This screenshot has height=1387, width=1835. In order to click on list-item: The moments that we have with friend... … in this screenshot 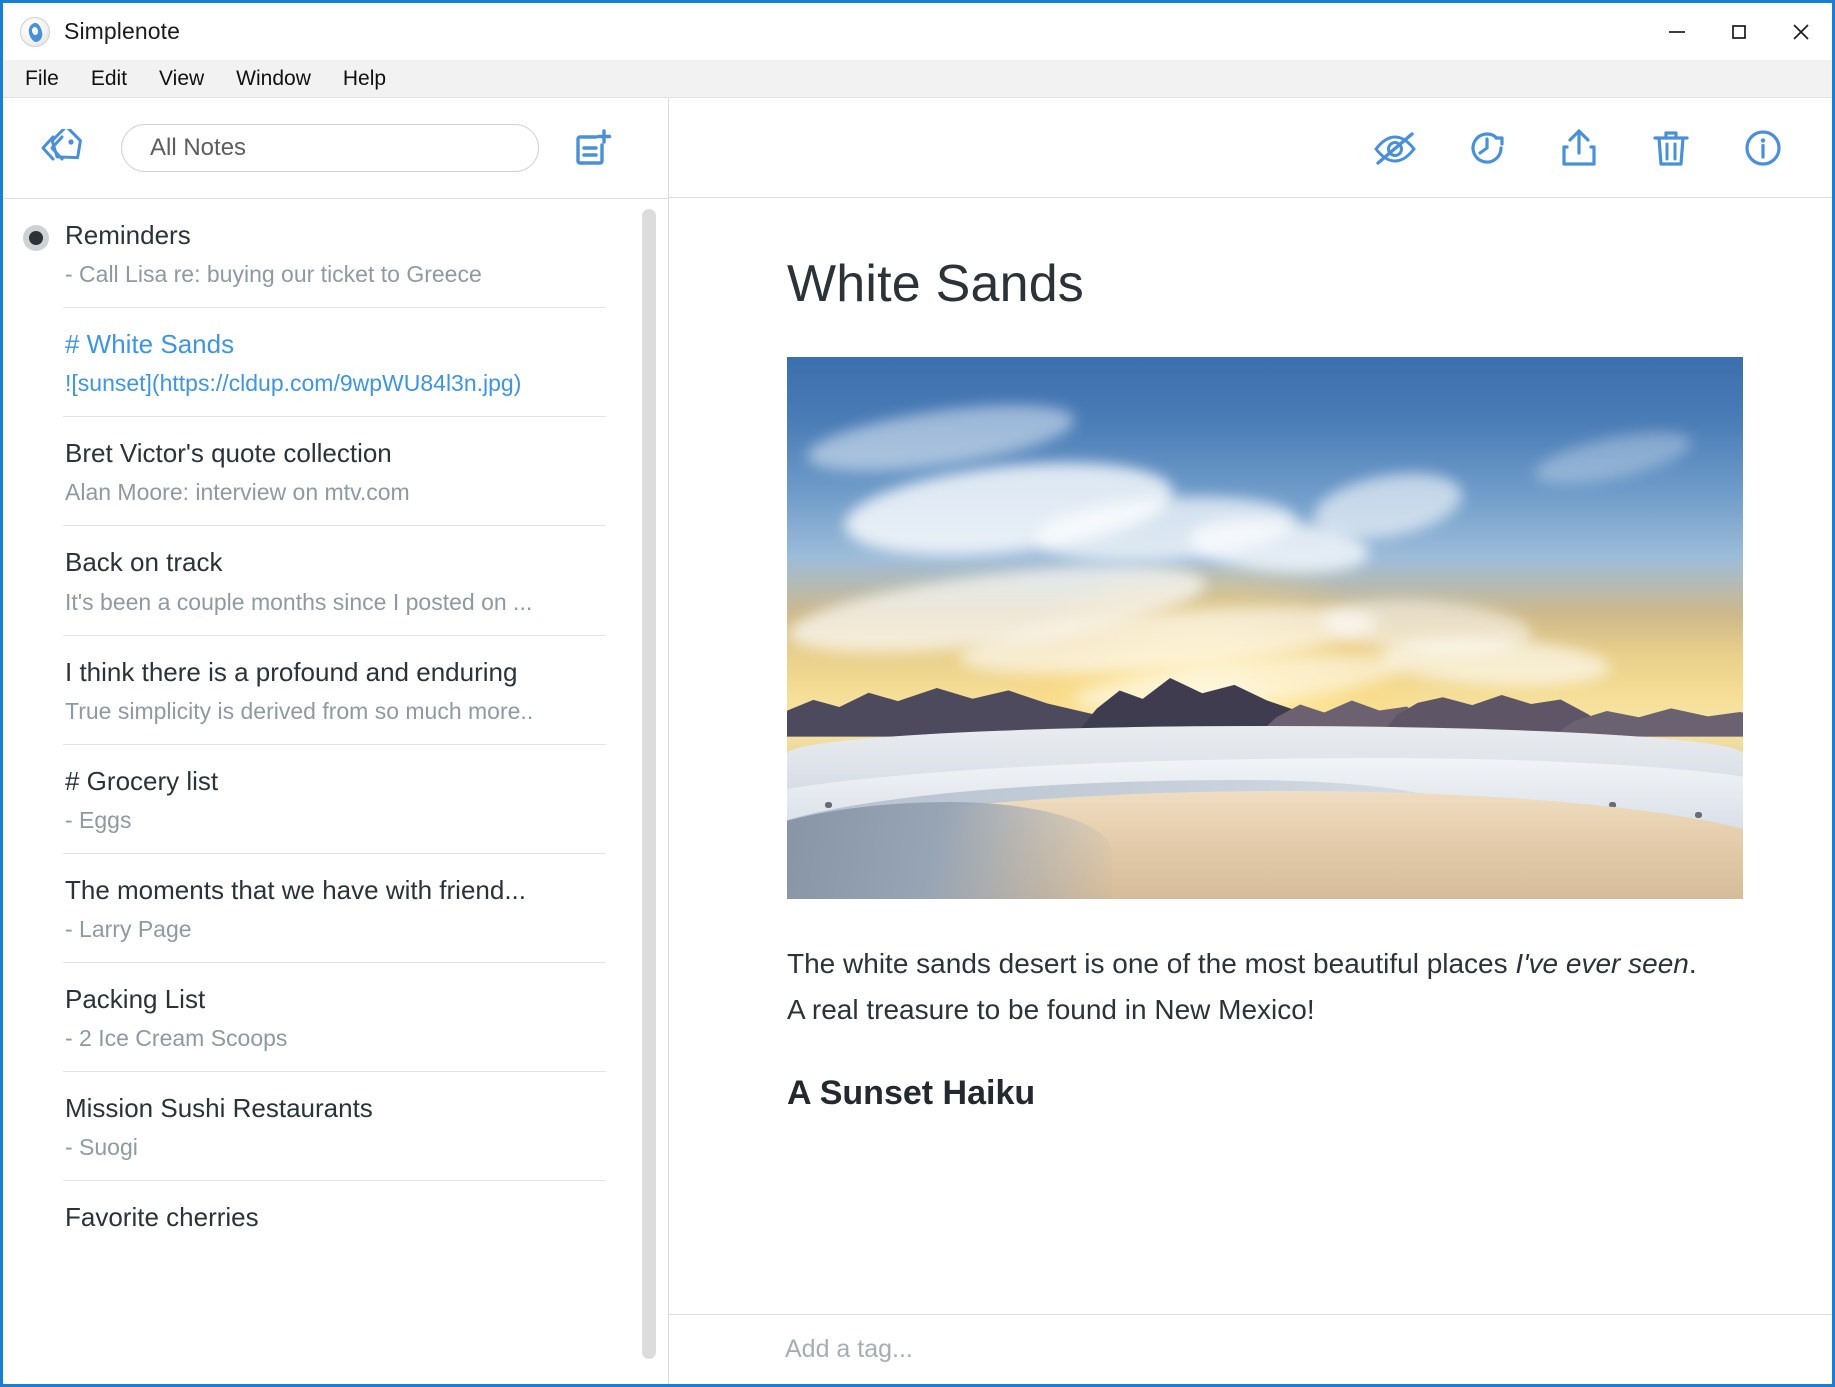, I will do `click(335, 908)`.